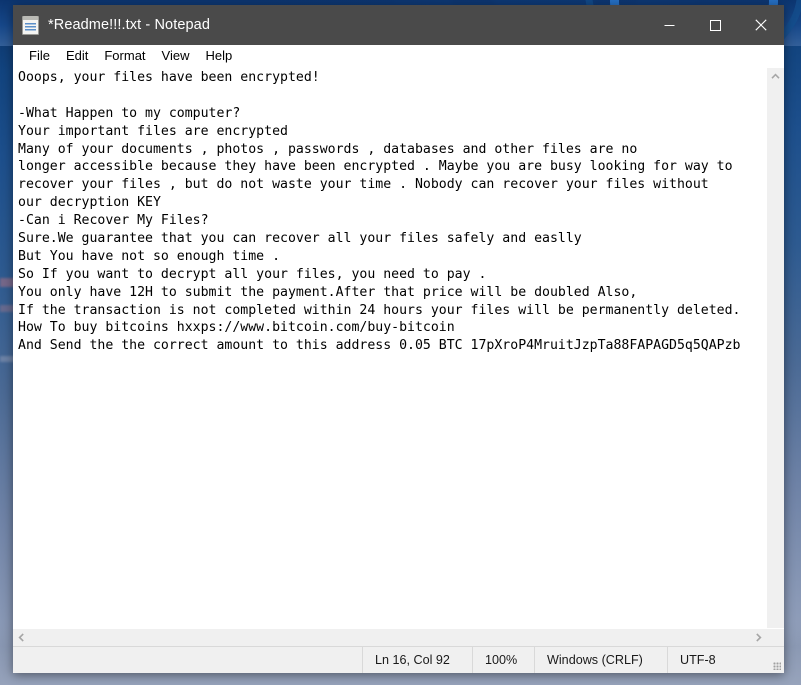 The image size is (801, 685). Describe the element at coordinates (390, 637) in the screenshot. I see `horizontal-scroll-track` at that location.